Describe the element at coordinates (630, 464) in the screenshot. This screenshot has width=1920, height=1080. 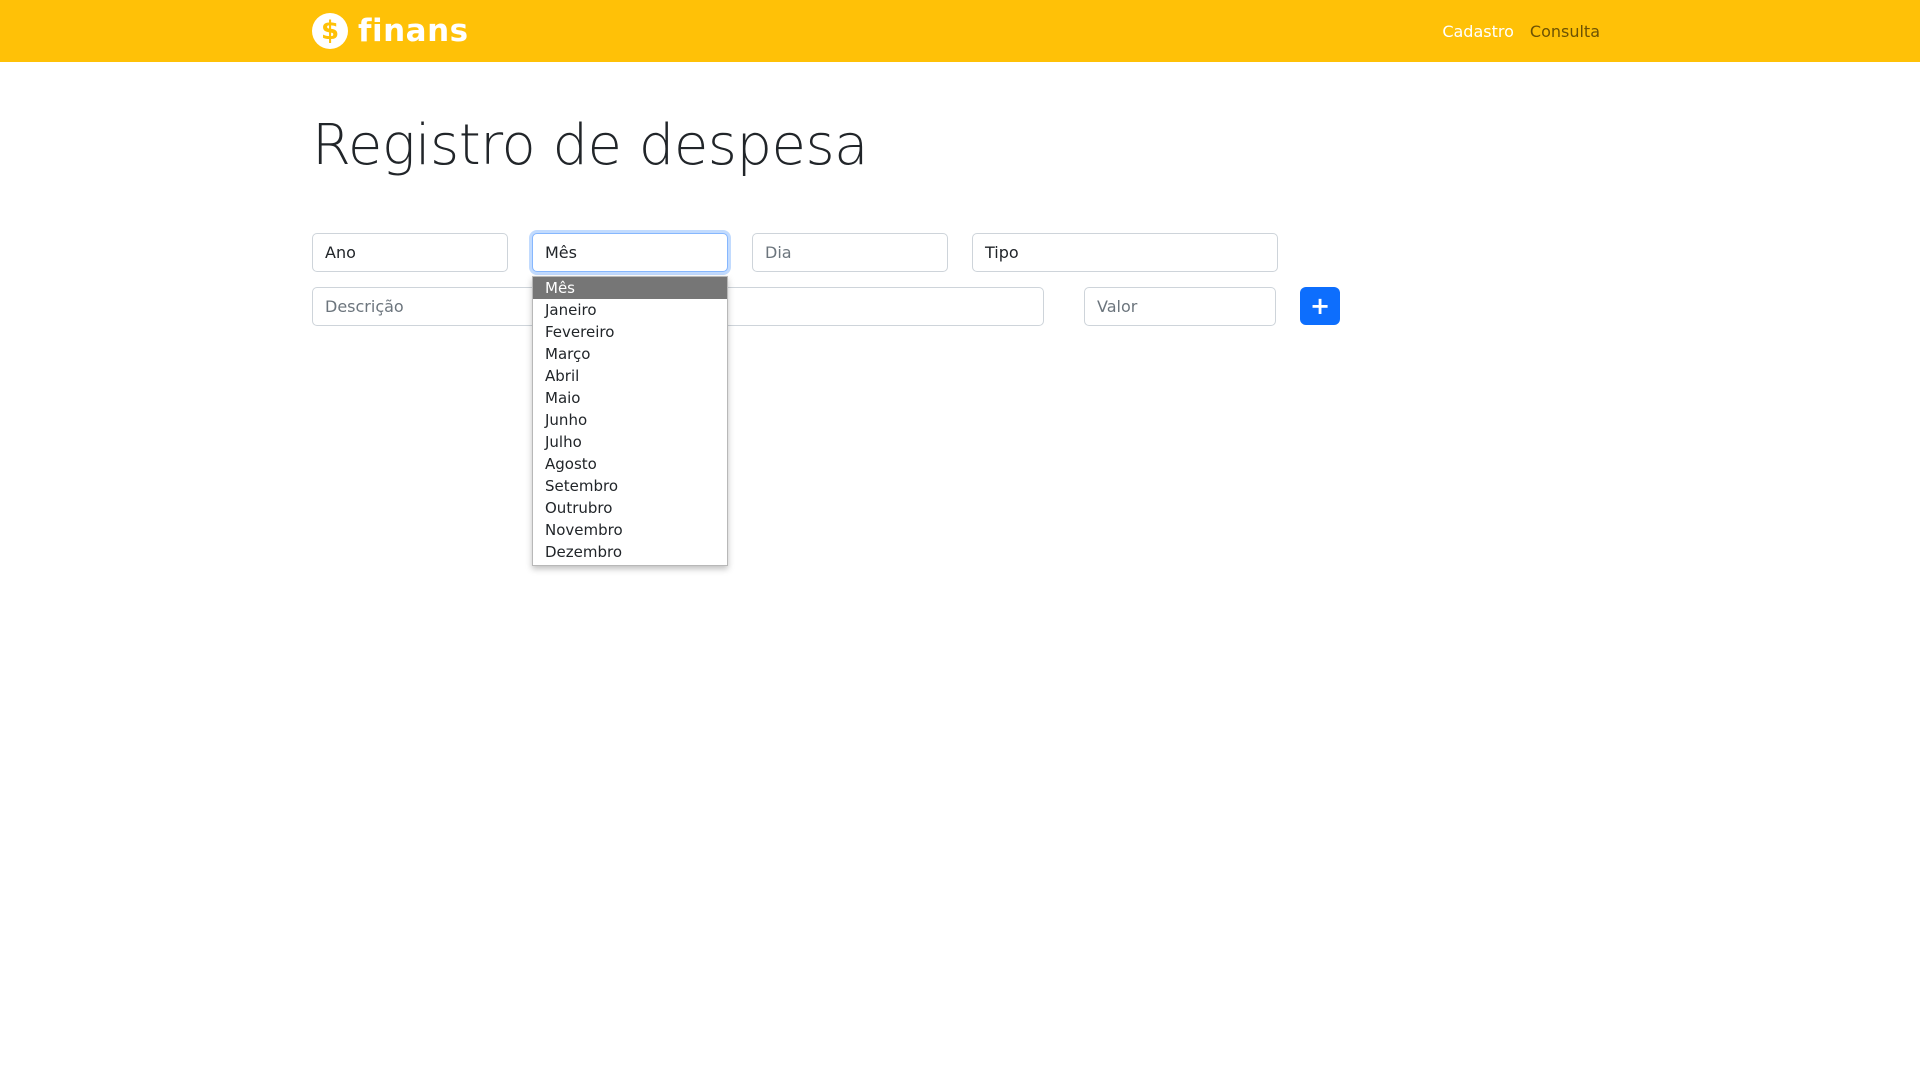
I see `month-option: Agosto` at that location.